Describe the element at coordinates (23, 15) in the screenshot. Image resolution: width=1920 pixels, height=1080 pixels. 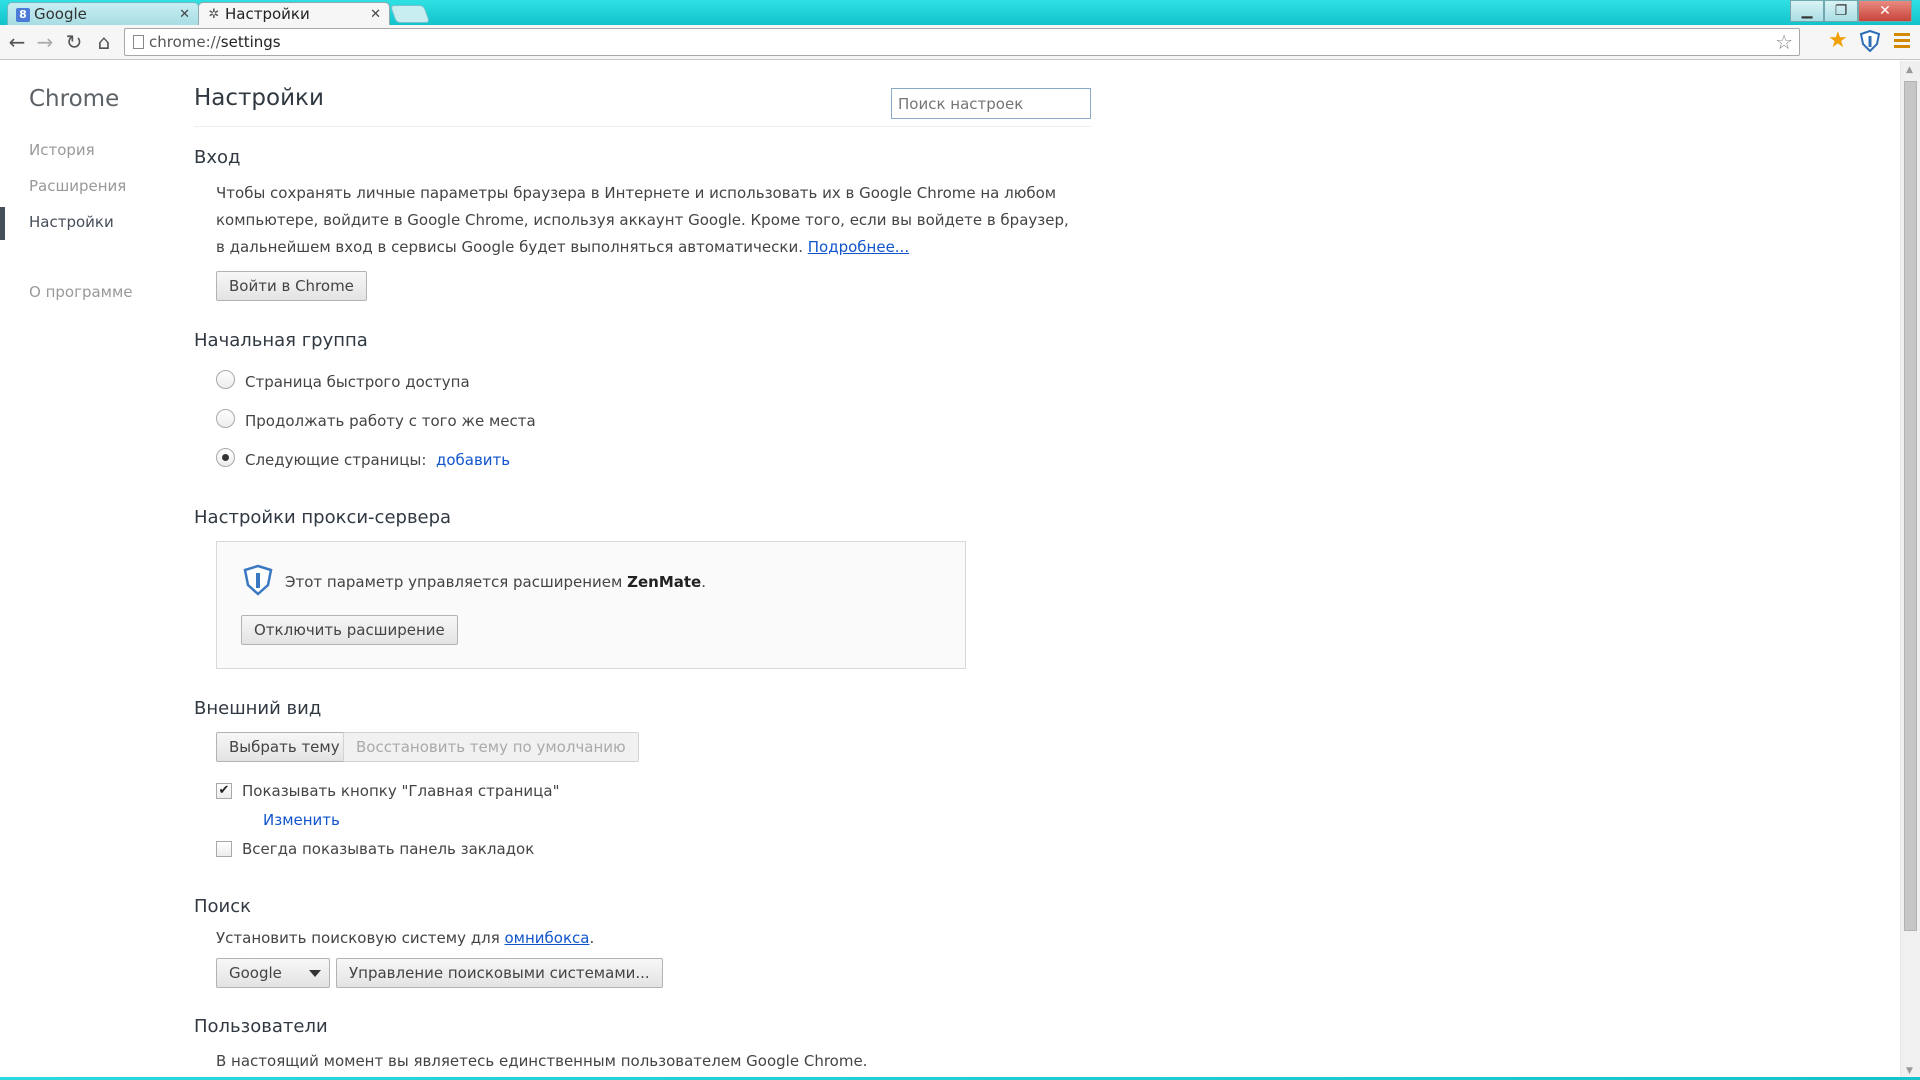
I see `google-favicon-icon: 8` at that location.